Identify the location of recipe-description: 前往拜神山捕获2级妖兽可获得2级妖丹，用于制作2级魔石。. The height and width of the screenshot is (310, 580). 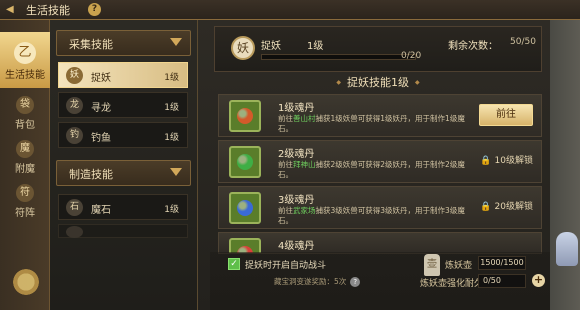
(373, 170).